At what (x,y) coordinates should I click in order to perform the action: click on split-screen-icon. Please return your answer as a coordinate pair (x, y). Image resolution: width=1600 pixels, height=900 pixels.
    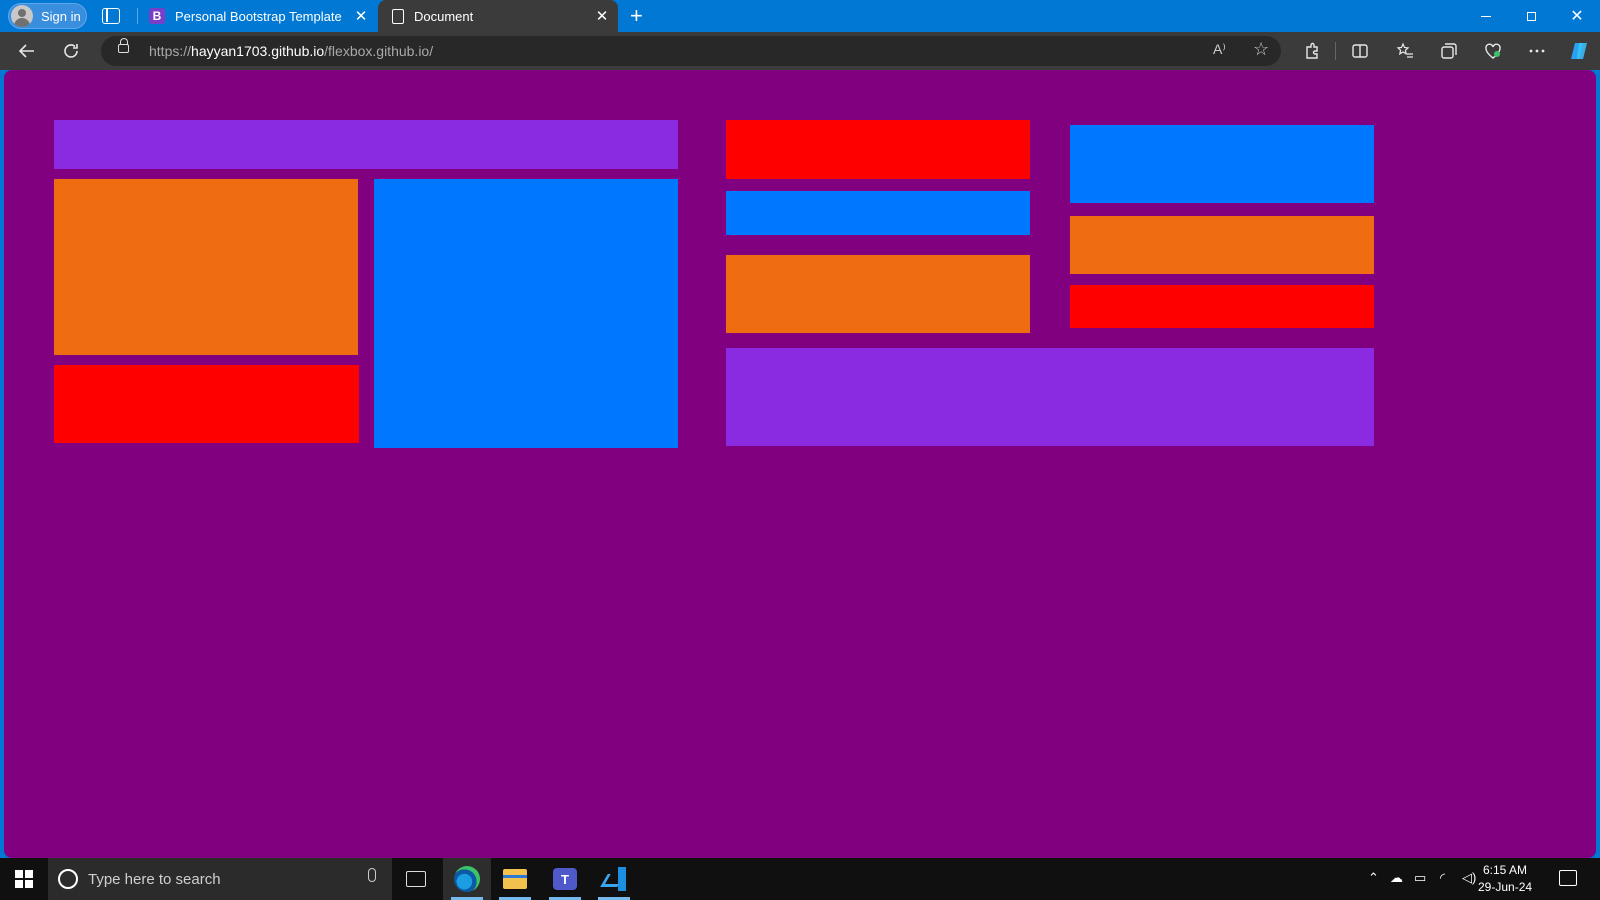
    Looking at the image, I should click on (1360, 51).